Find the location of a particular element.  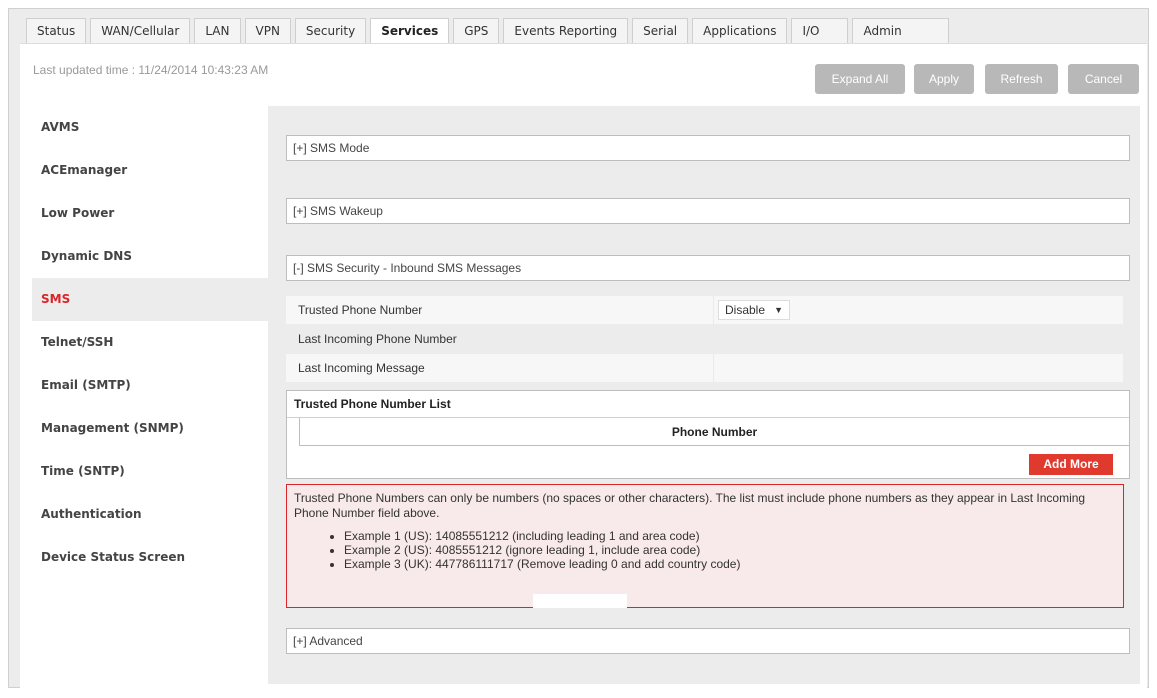

sidebar-item-acemanager: ACEmanager is located at coordinates (150, 170).